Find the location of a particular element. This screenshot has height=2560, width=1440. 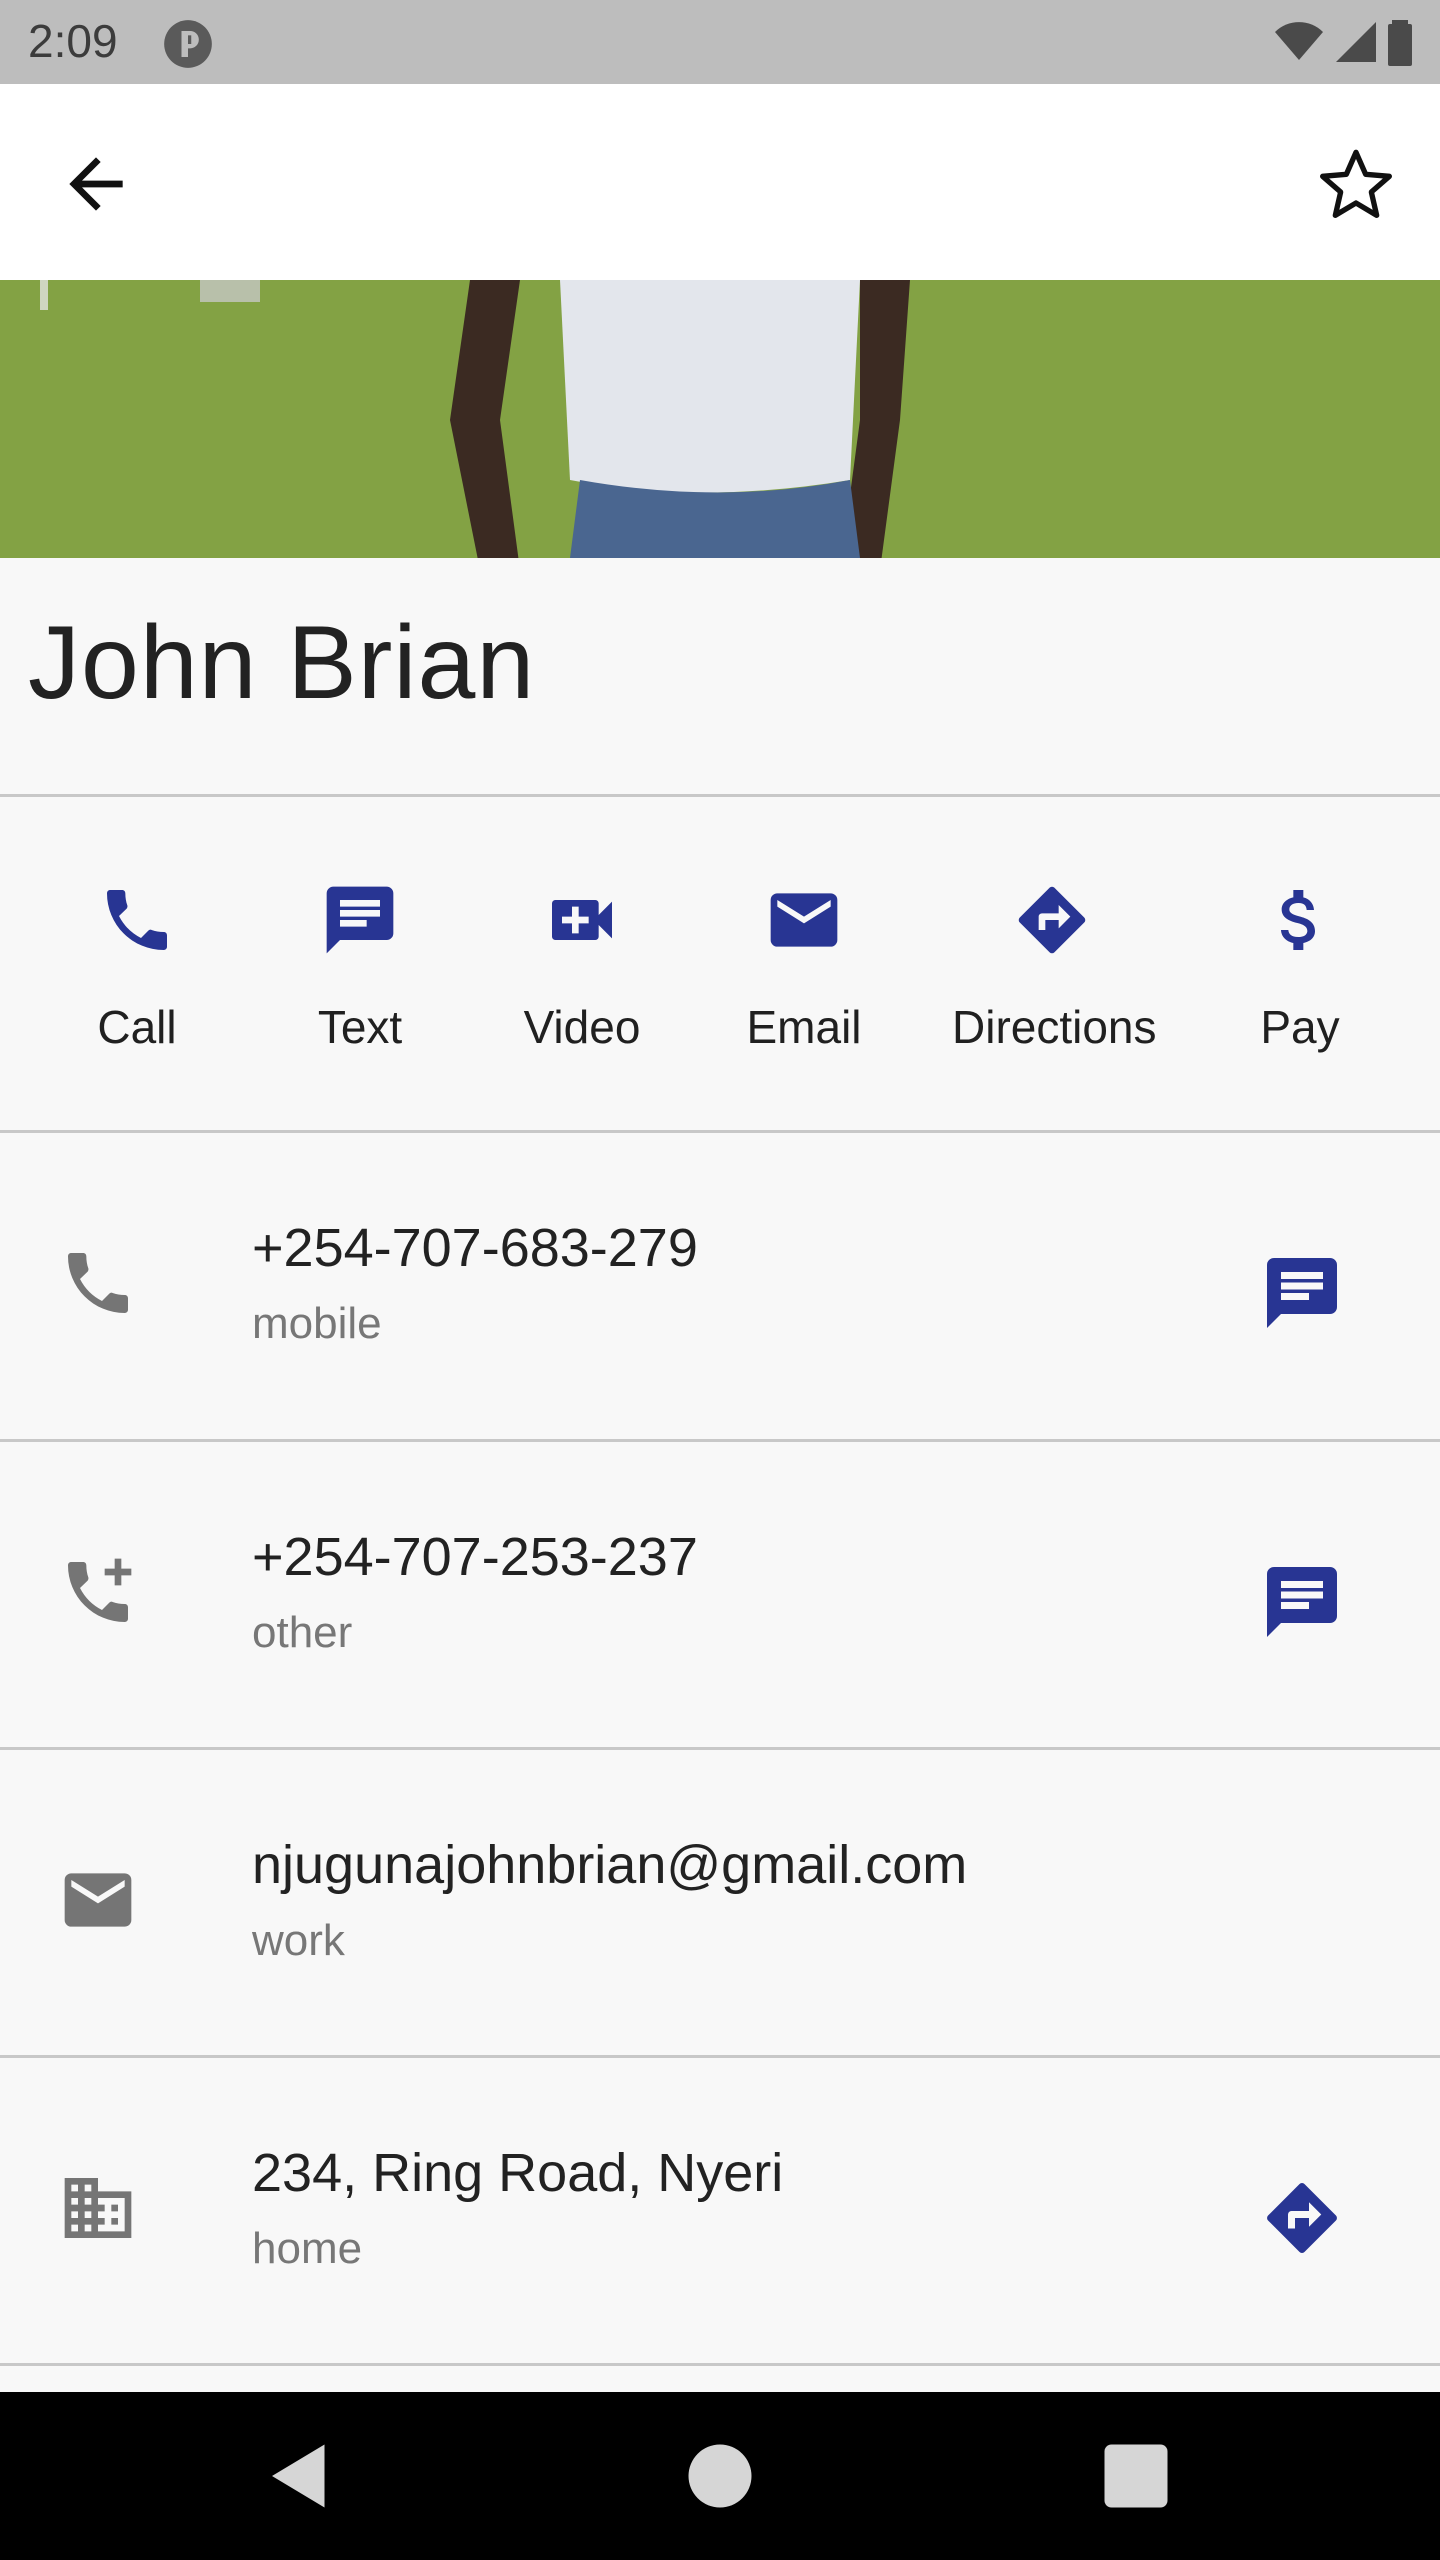

contact-photo is located at coordinates (720, 419).